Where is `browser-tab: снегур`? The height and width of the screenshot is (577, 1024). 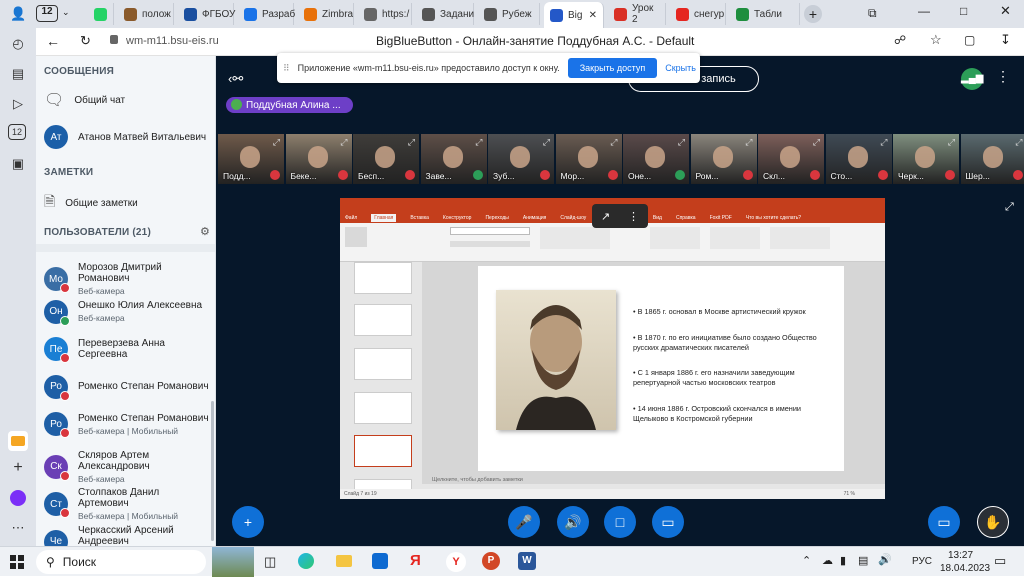 browser-tab: снегур is located at coordinates (698, 14).